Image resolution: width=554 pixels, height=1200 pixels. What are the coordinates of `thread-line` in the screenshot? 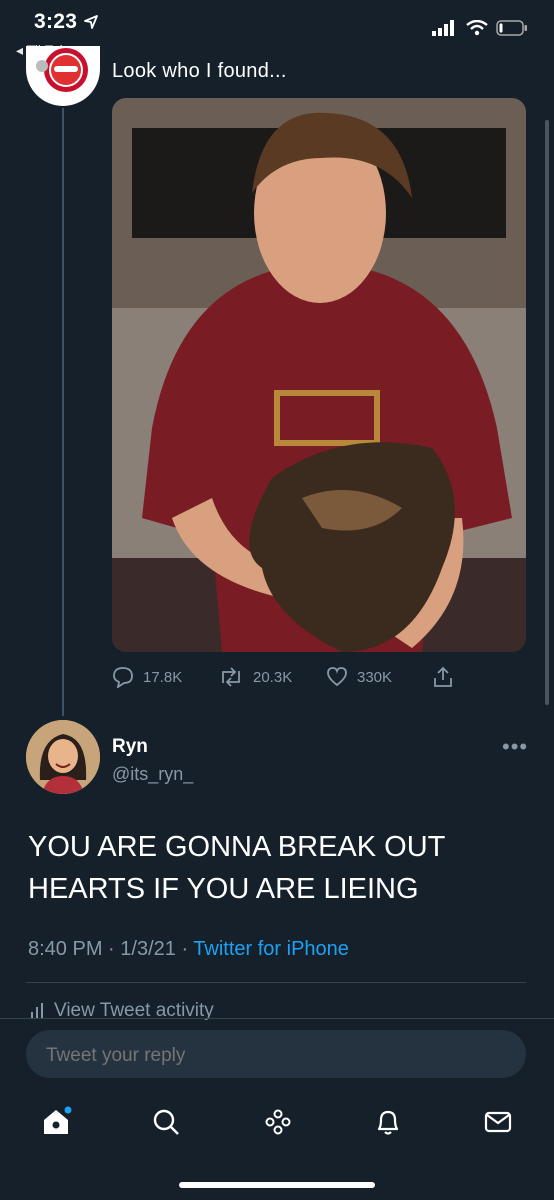 It's located at (63, 412).